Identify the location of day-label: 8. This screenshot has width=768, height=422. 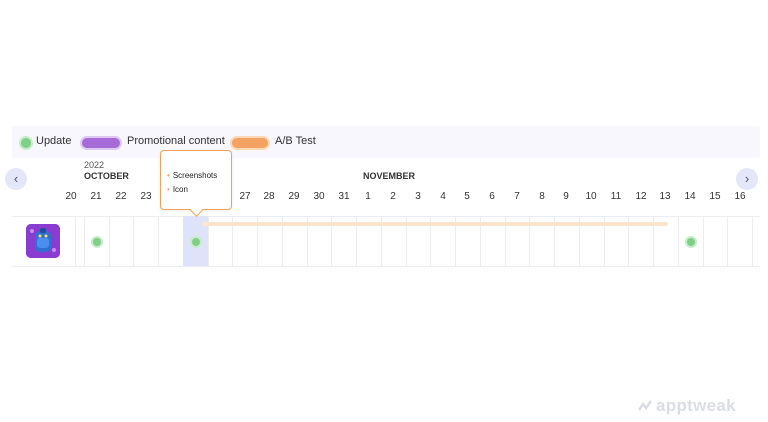
(542, 196).